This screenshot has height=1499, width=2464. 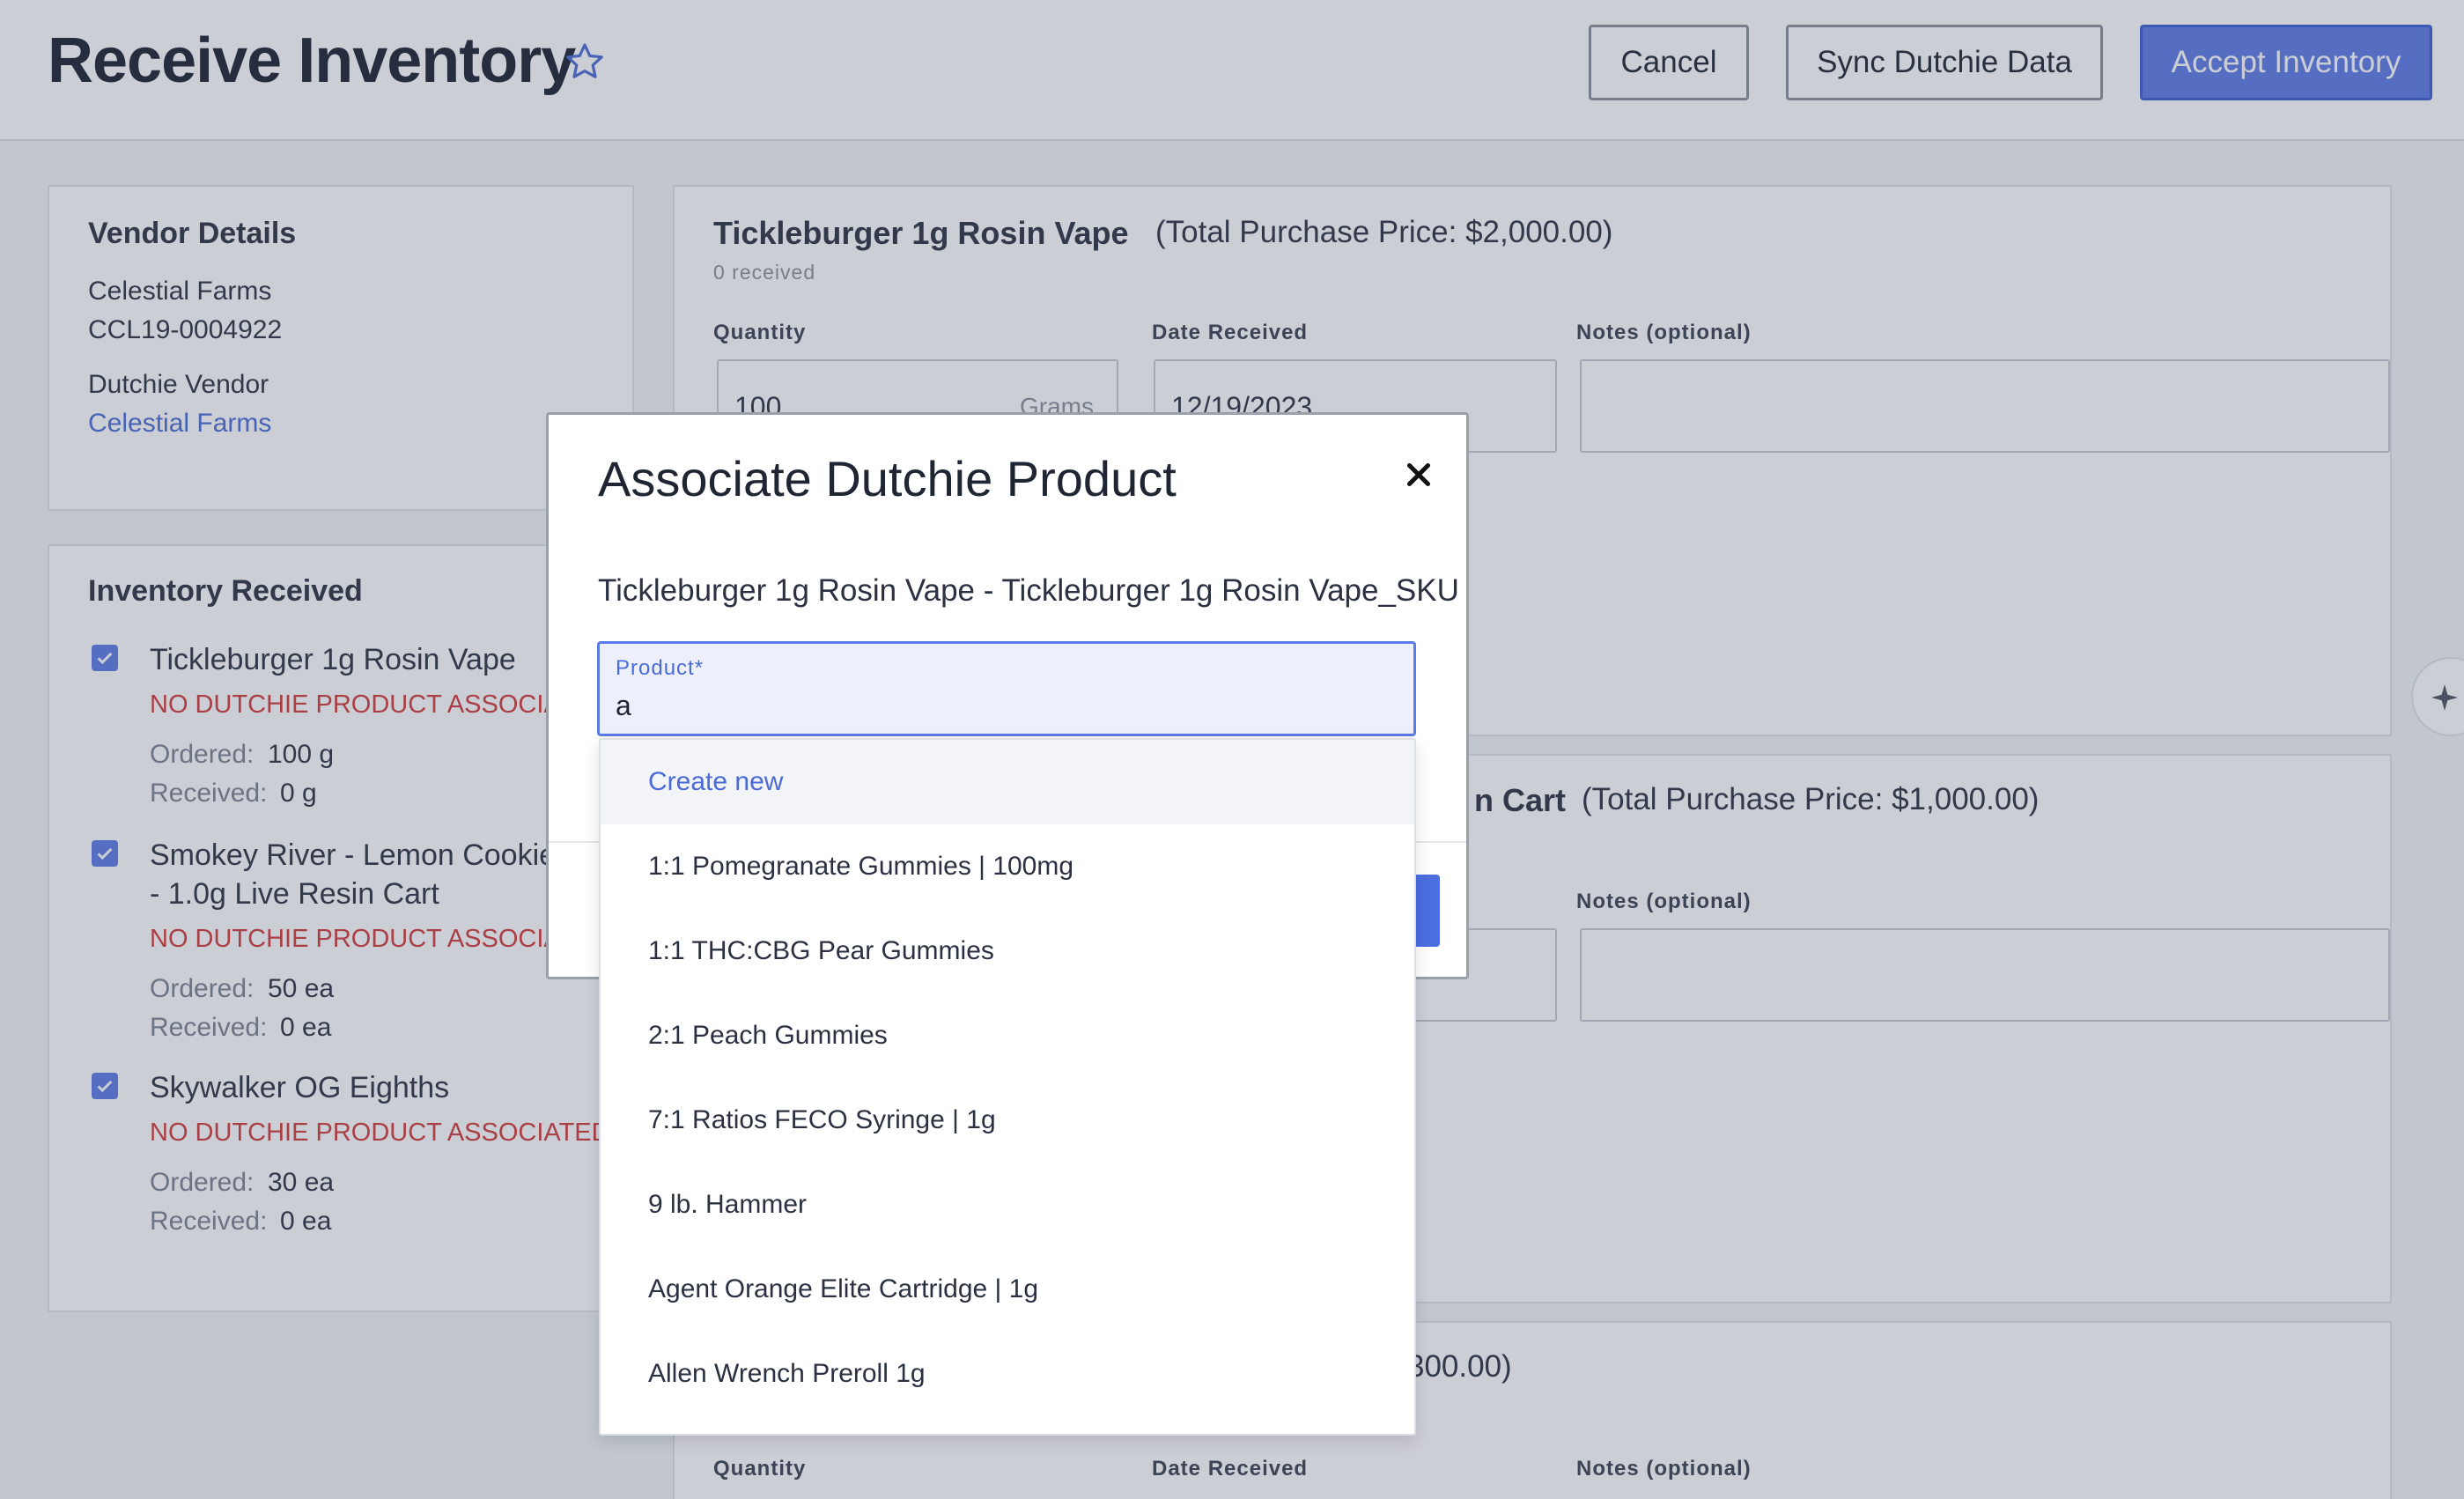 What do you see at coordinates (1007, 867) in the screenshot?
I see `product-option: 1:1 Pomegranate Gummies | 100mg` at bounding box center [1007, 867].